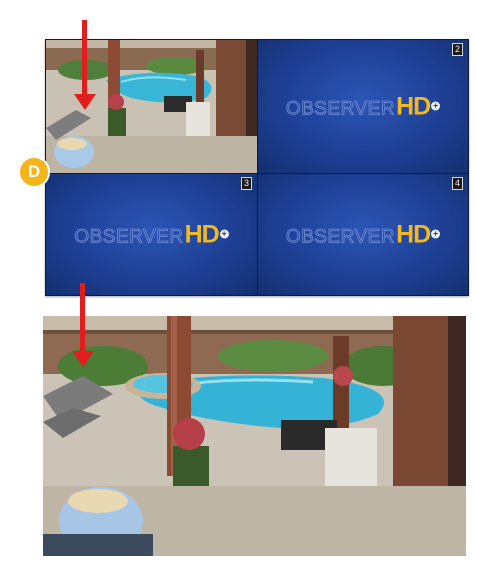  What do you see at coordinates (34, 172) in the screenshot?
I see `callout-badge: D` at bounding box center [34, 172].